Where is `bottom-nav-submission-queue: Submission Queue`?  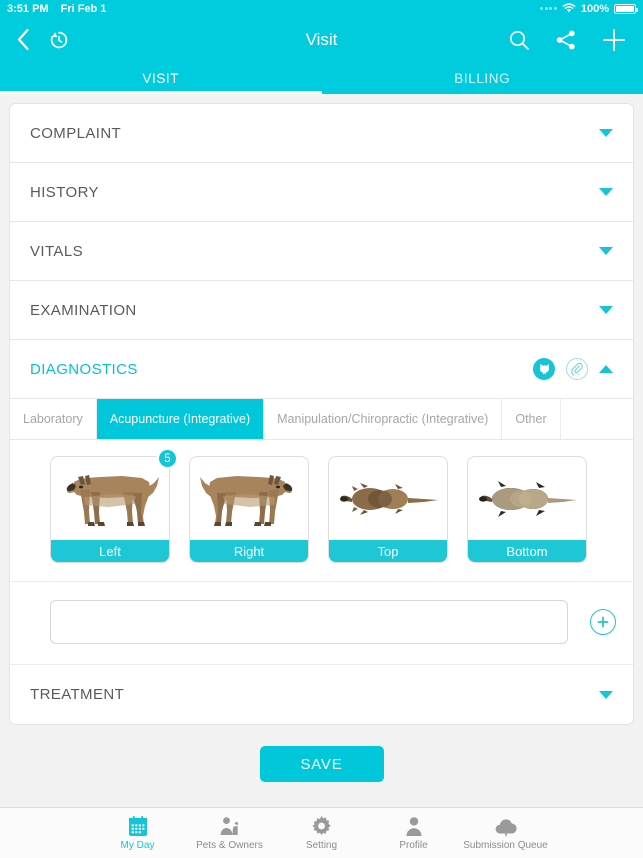 bottom-nav-submission-queue: Submission Queue is located at coordinates (506, 833).